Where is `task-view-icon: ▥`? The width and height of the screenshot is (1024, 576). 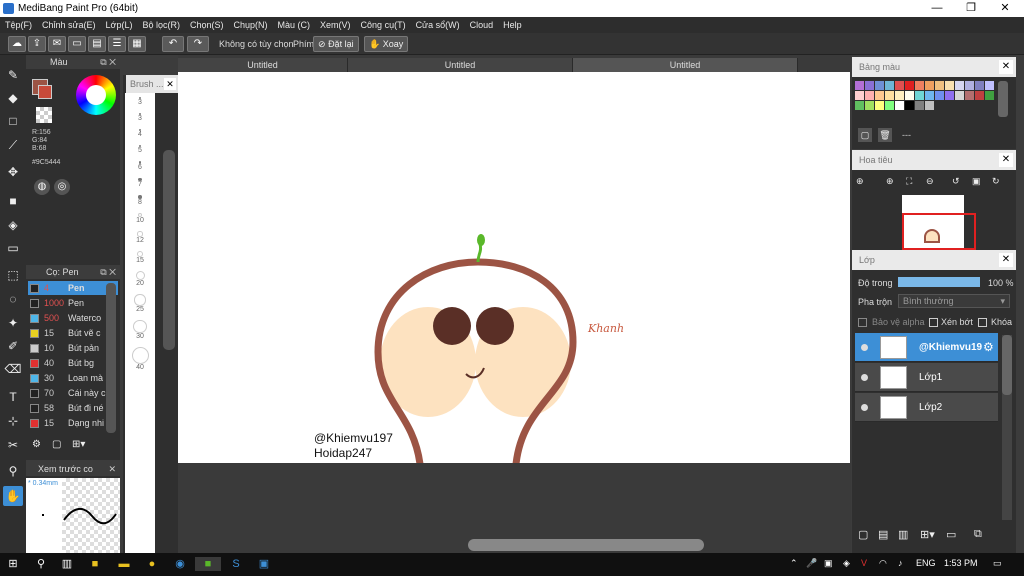 task-view-icon: ▥ is located at coordinates (67, 564).